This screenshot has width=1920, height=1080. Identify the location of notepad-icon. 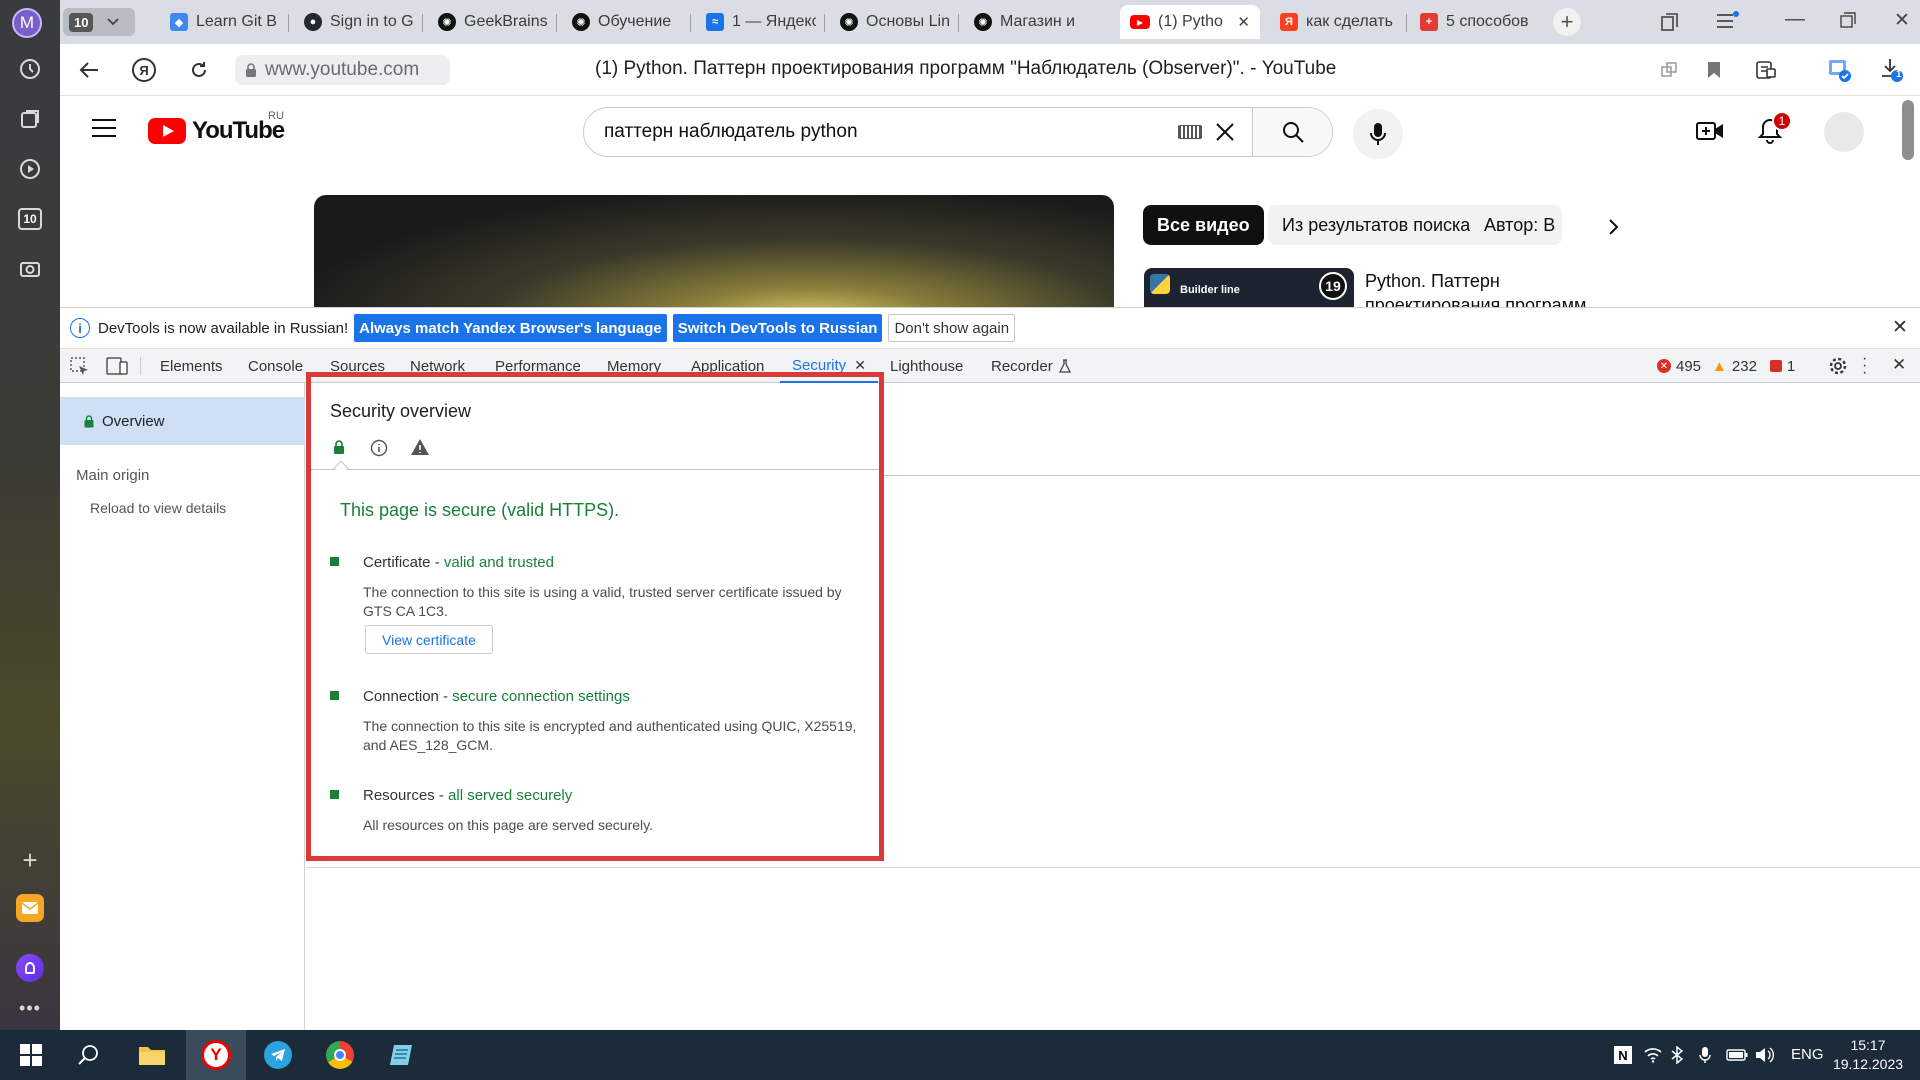
(402, 1055).